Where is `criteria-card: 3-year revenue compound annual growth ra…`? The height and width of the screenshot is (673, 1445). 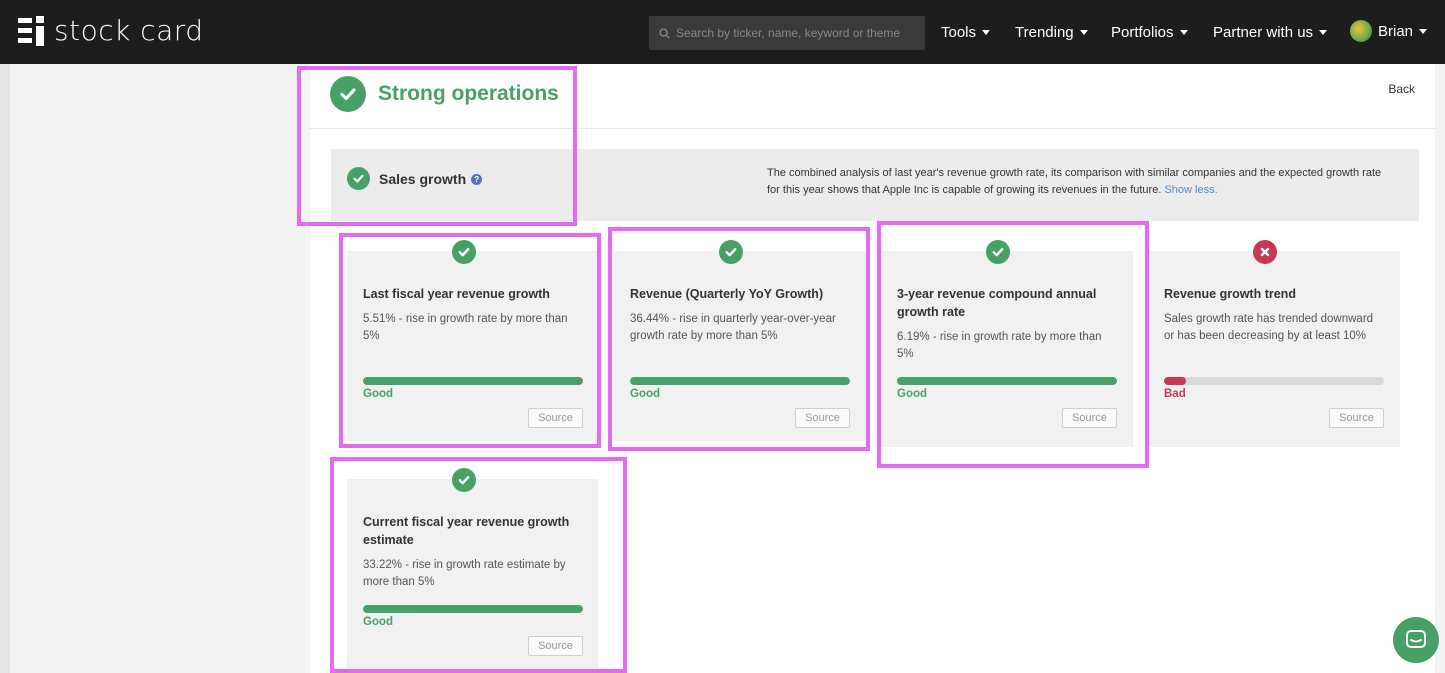 criteria-card: 3-year revenue compound annual growth ra… is located at coordinates (1007, 349).